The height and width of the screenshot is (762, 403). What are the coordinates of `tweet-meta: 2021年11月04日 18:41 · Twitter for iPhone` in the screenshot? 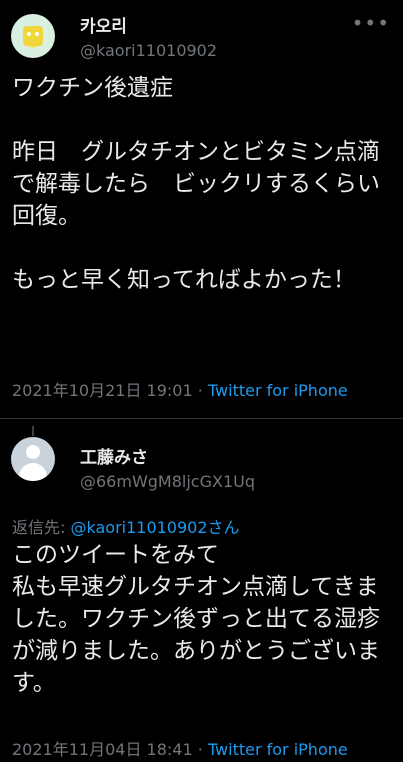 It's located at (180, 748).